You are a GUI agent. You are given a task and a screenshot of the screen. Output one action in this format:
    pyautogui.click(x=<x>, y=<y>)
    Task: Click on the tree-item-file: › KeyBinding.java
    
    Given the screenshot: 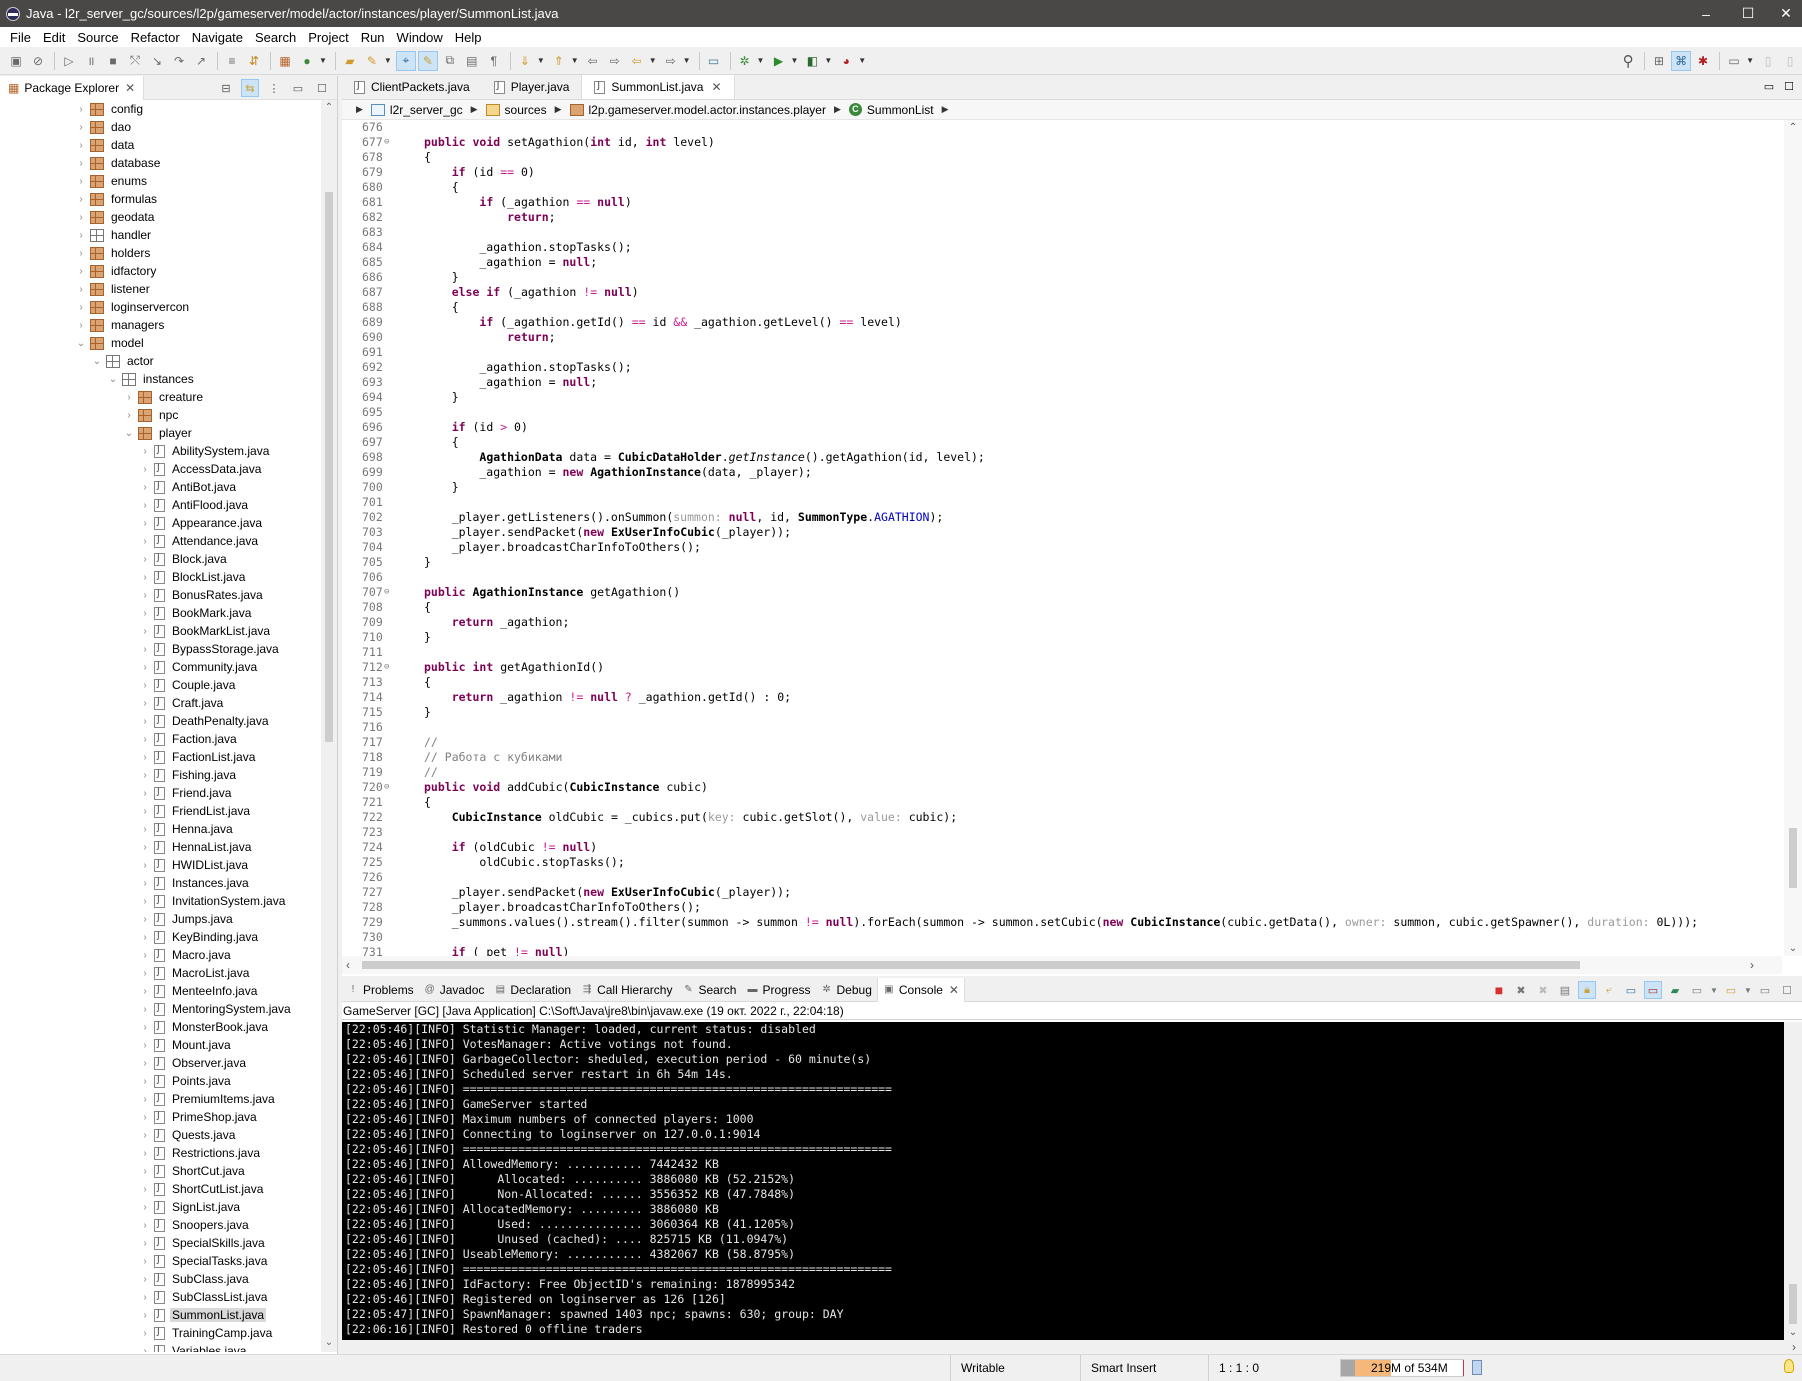 What is the action you would take?
    pyautogui.click(x=161, y=937)
    